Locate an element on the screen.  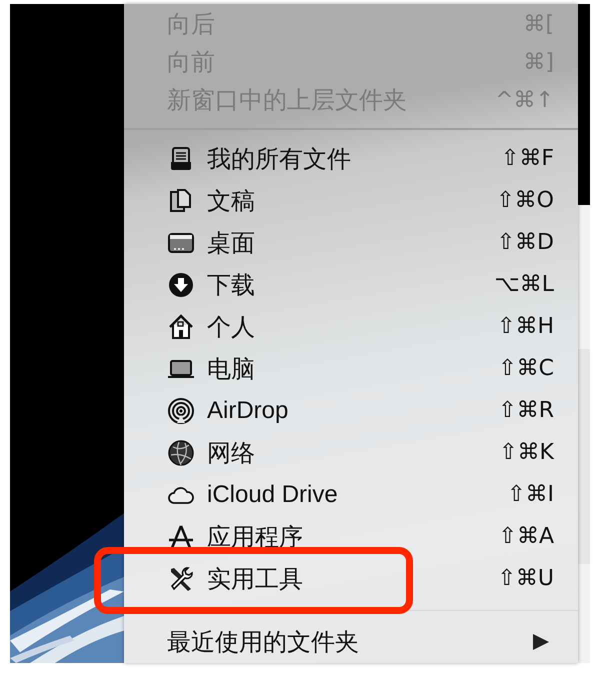
shortcut-label: ⌘[ is located at coordinates (538, 24).